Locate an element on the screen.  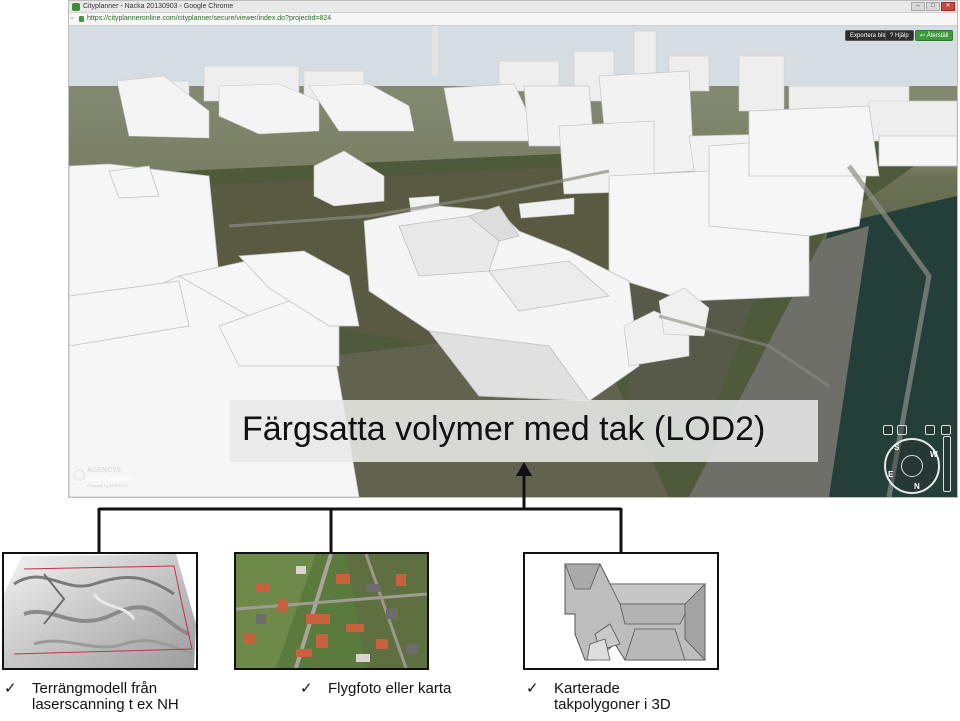
pan-control-icon is located at coordinates (912, 466).